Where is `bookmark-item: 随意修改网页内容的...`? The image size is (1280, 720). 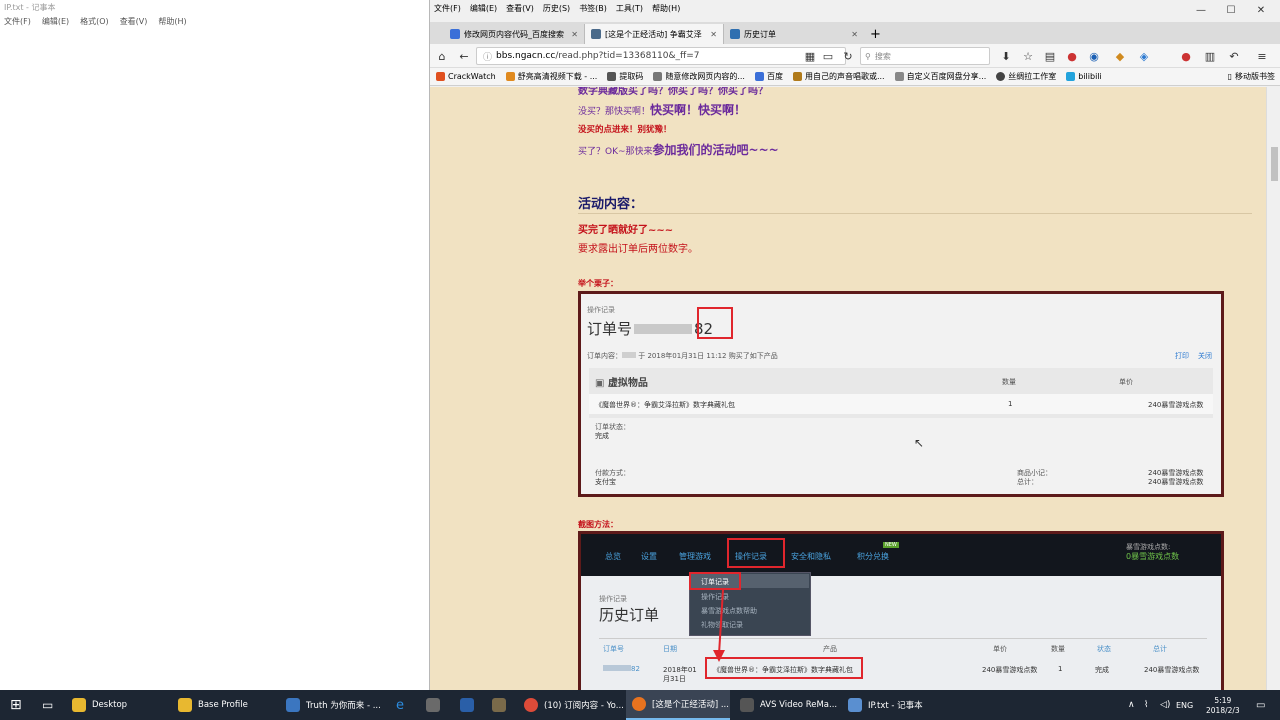 bookmark-item: 随意修改网页内容的... is located at coordinates (699, 76).